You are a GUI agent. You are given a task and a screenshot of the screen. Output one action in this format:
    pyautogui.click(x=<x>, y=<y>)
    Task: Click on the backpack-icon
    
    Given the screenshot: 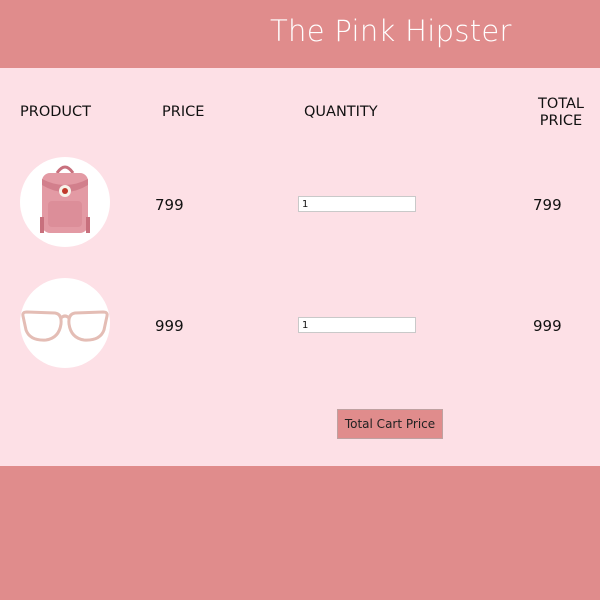 What is the action you would take?
    pyautogui.click(x=65, y=199)
    